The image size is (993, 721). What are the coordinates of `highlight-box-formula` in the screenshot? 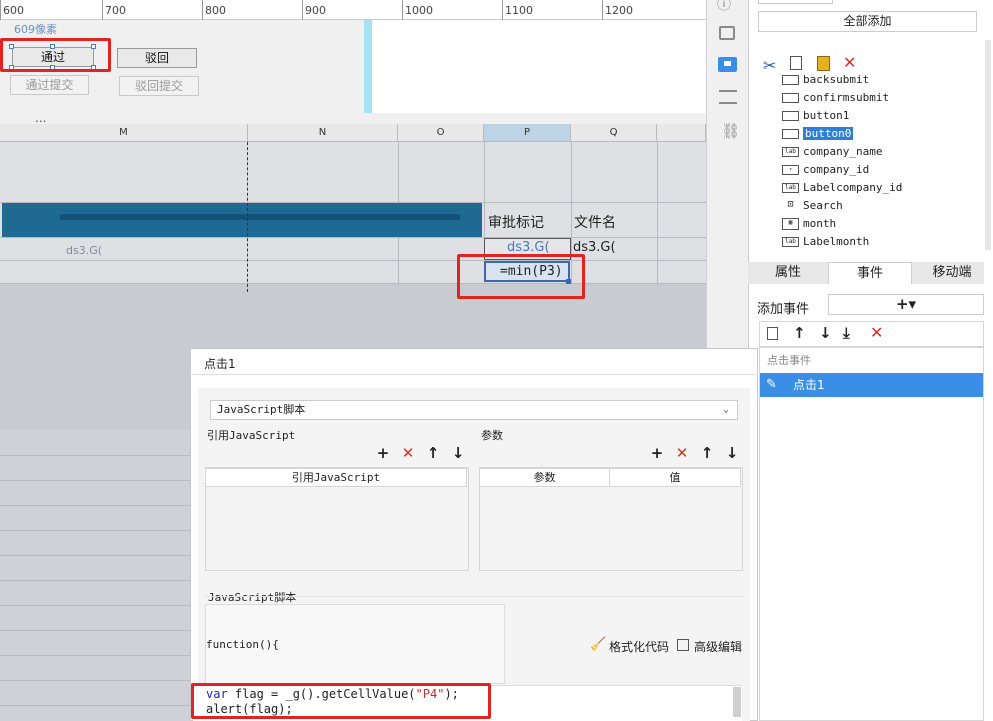 It's located at (521, 276).